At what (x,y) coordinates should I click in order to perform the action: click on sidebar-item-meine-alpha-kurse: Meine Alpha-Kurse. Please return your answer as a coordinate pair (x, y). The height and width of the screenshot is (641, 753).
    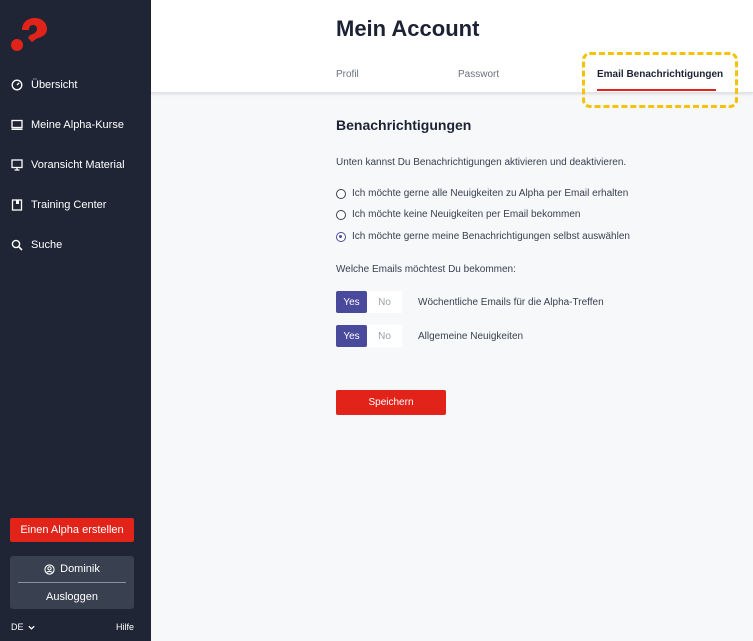
    Looking at the image, I should click on (67, 125).